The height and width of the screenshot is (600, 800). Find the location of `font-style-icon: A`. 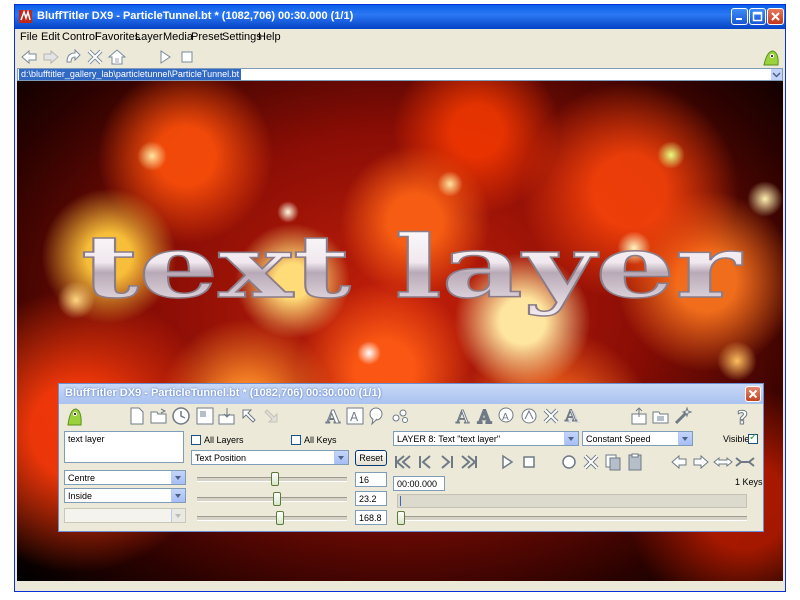

font-style-icon: A is located at coordinates (463, 416).